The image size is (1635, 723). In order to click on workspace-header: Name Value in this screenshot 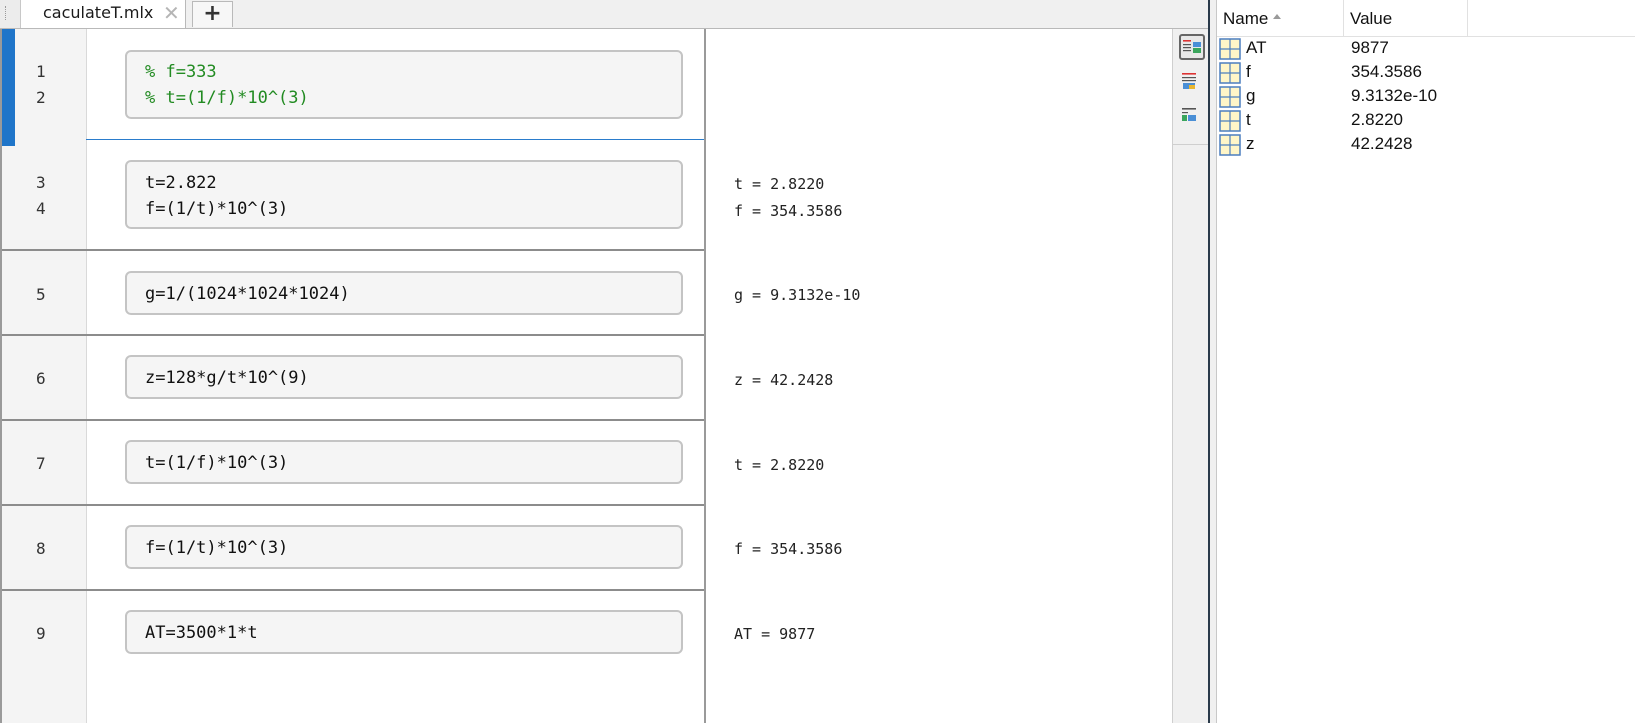, I will do `click(1426, 18)`.